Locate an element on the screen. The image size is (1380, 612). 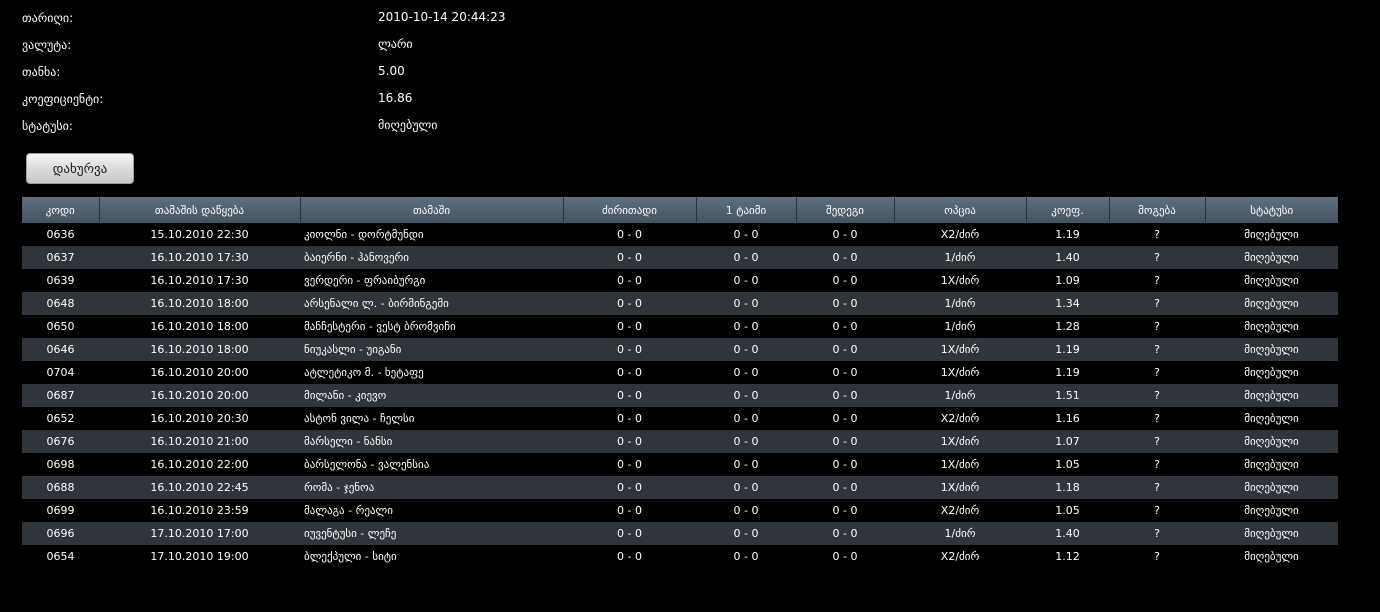
coefficient-value: 16.86 is located at coordinates (395, 98).